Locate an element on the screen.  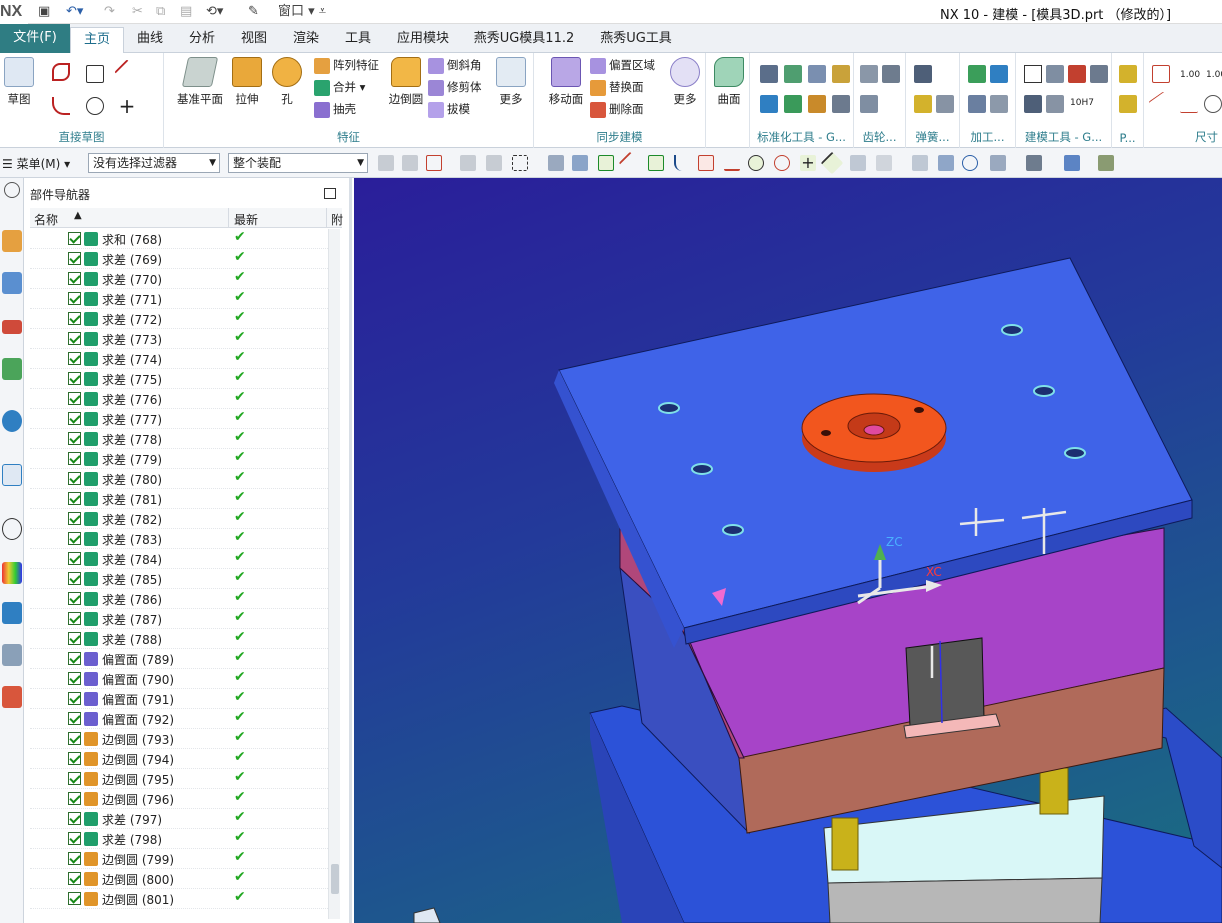
feature-row: 边倒圆 (795) ✔ is located at coordinates (181, 779).